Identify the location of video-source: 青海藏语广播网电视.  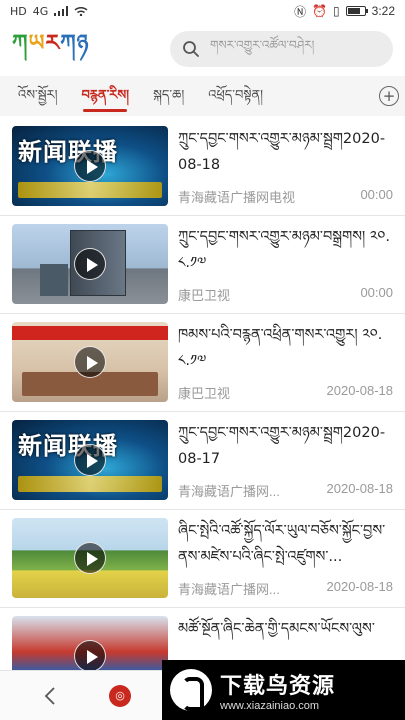
(237, 197).